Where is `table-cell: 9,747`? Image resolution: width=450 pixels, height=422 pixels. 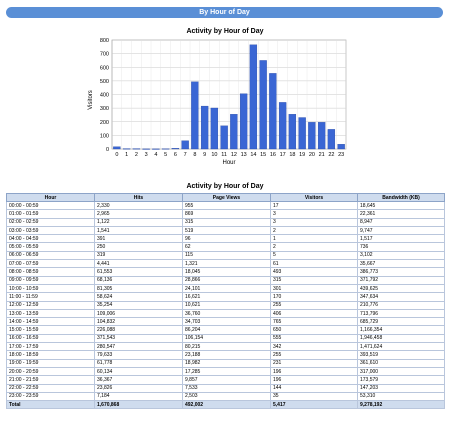 table-cell: 9,747 is located at coordinates (401, 230).